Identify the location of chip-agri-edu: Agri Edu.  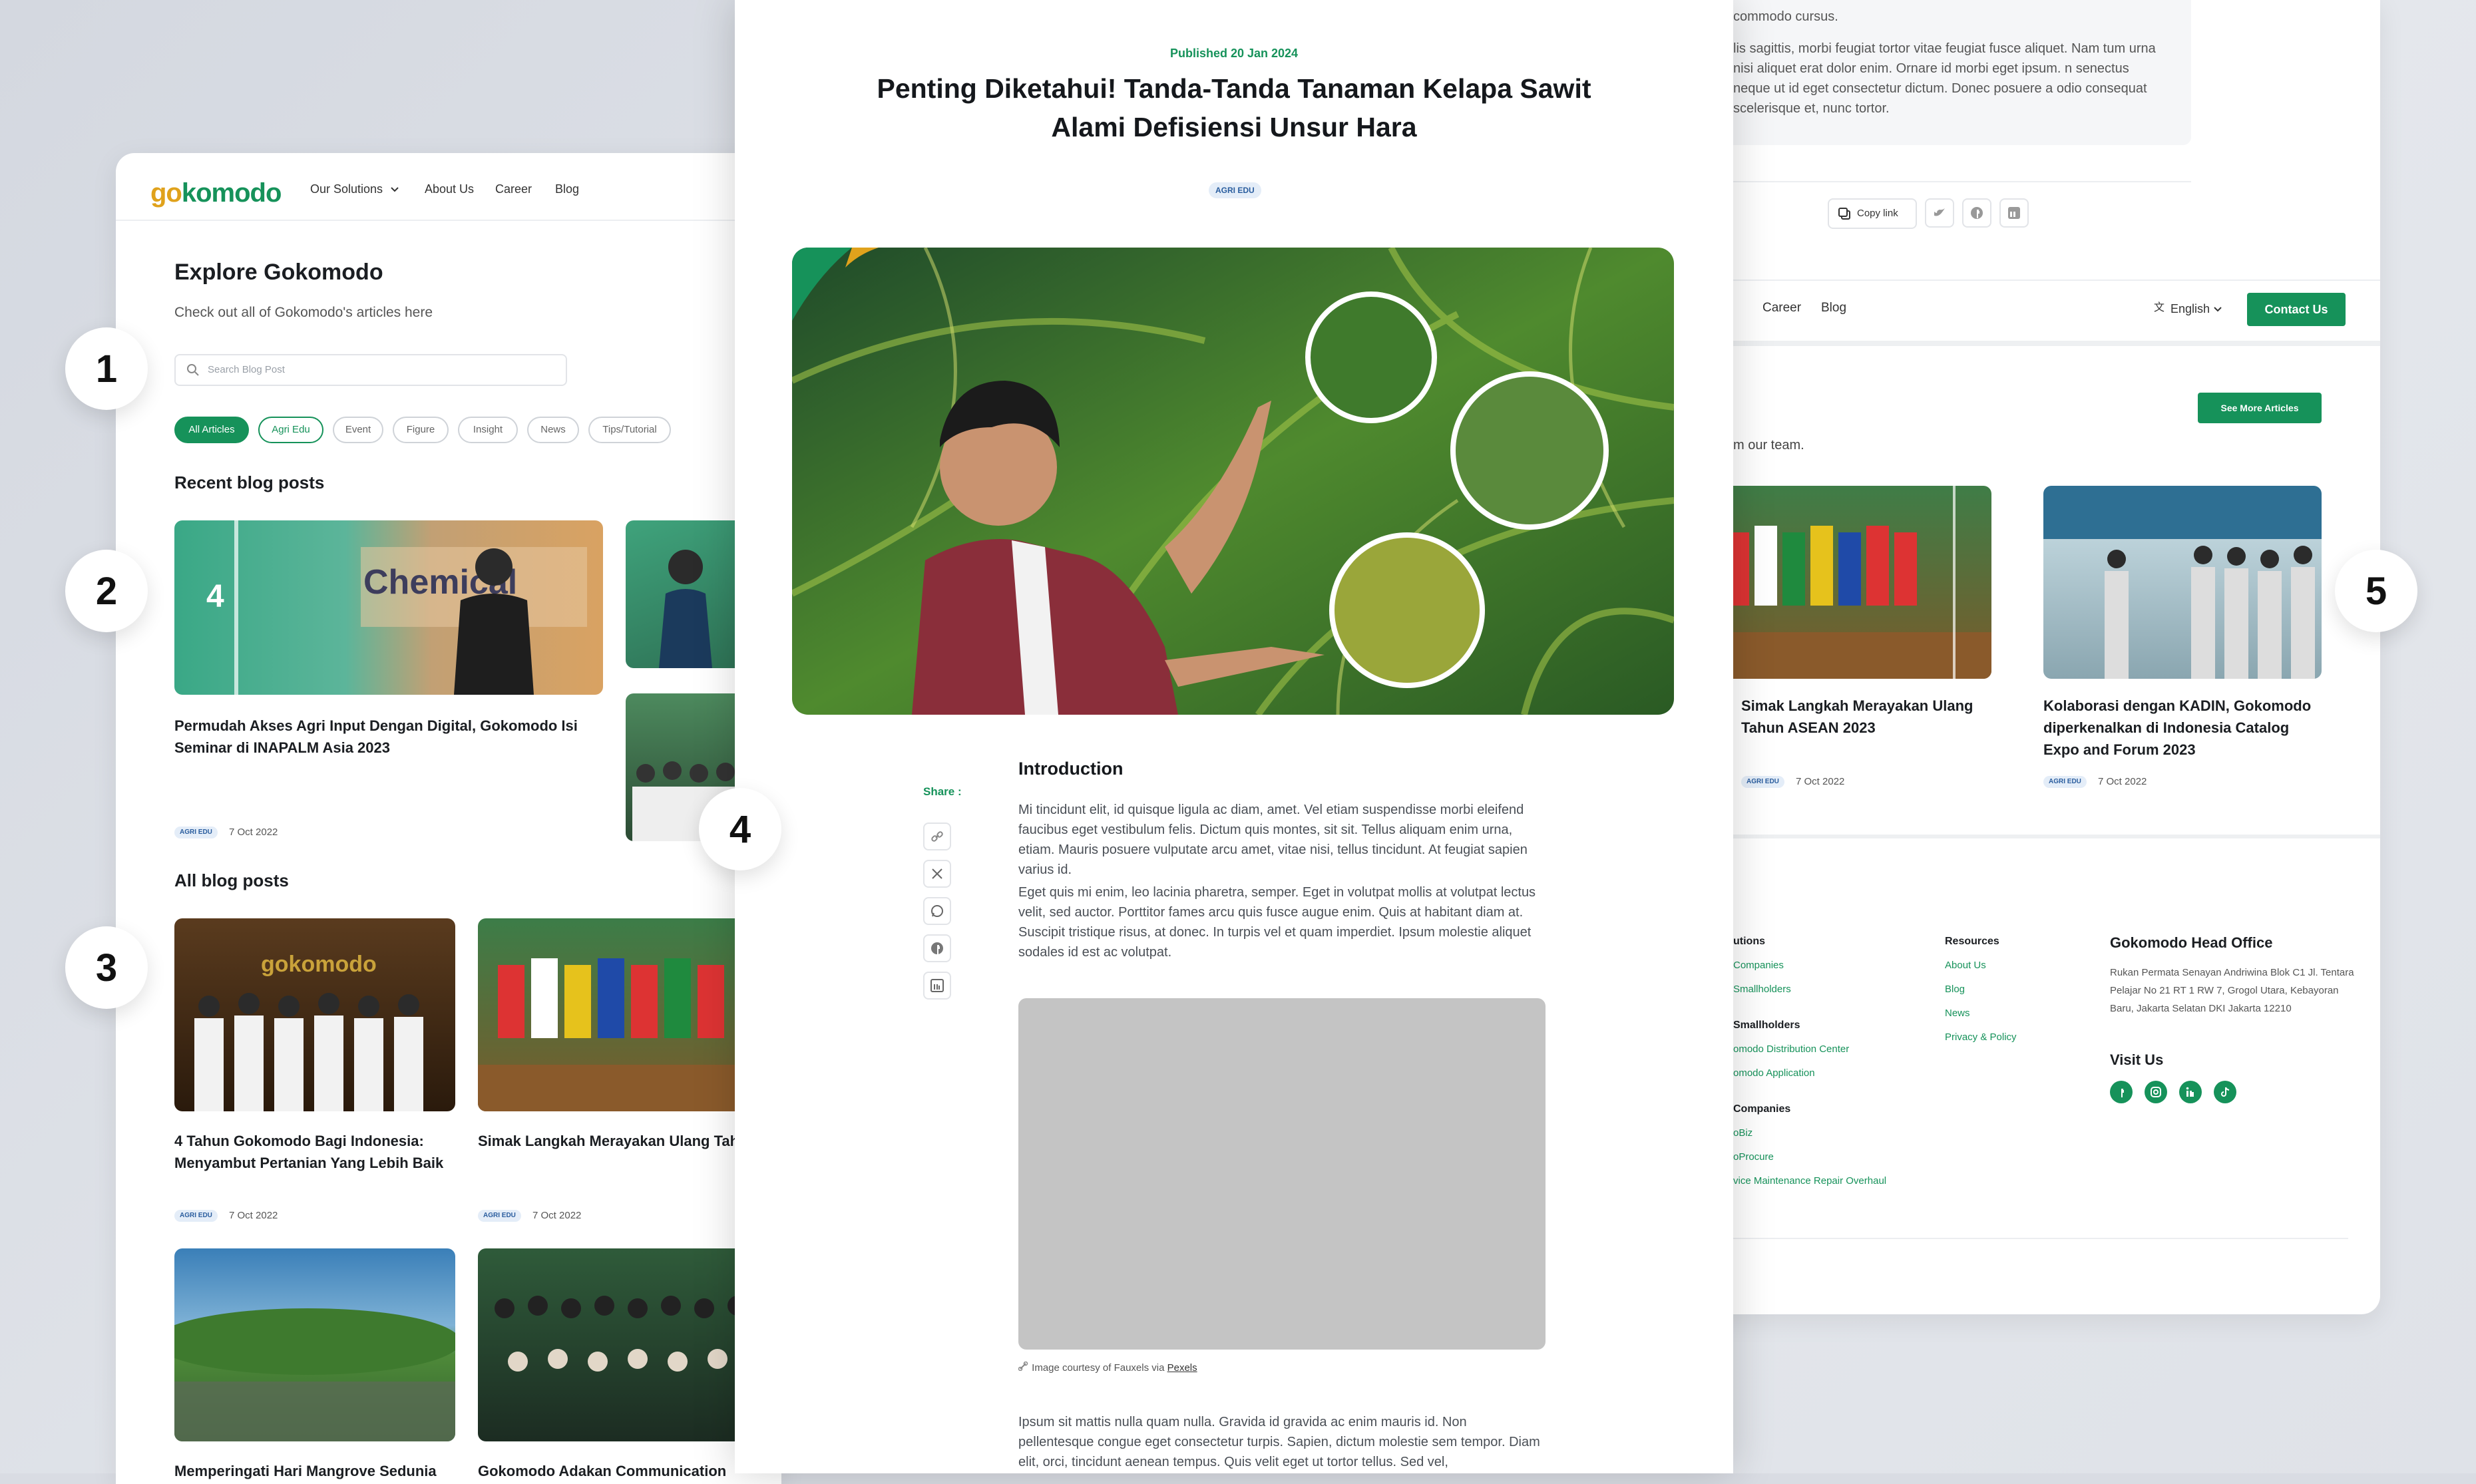
(291, 430).